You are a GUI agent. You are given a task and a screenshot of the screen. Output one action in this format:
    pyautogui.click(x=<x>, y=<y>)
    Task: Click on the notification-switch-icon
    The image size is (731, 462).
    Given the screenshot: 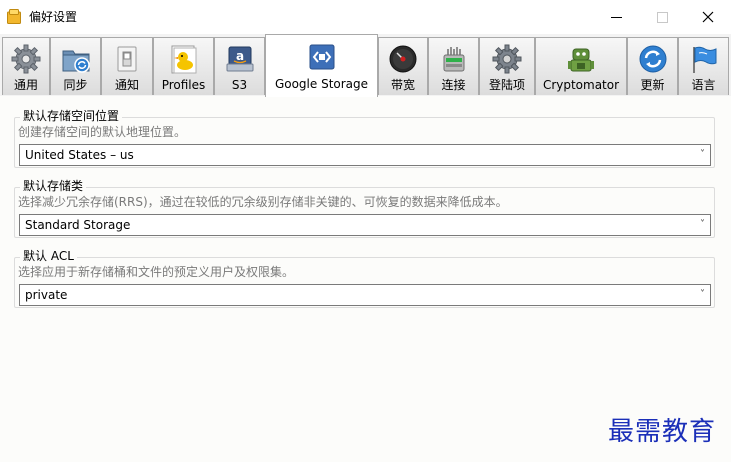 What is the action you would take?
    pyautogui.click(x=127, y=59)
    